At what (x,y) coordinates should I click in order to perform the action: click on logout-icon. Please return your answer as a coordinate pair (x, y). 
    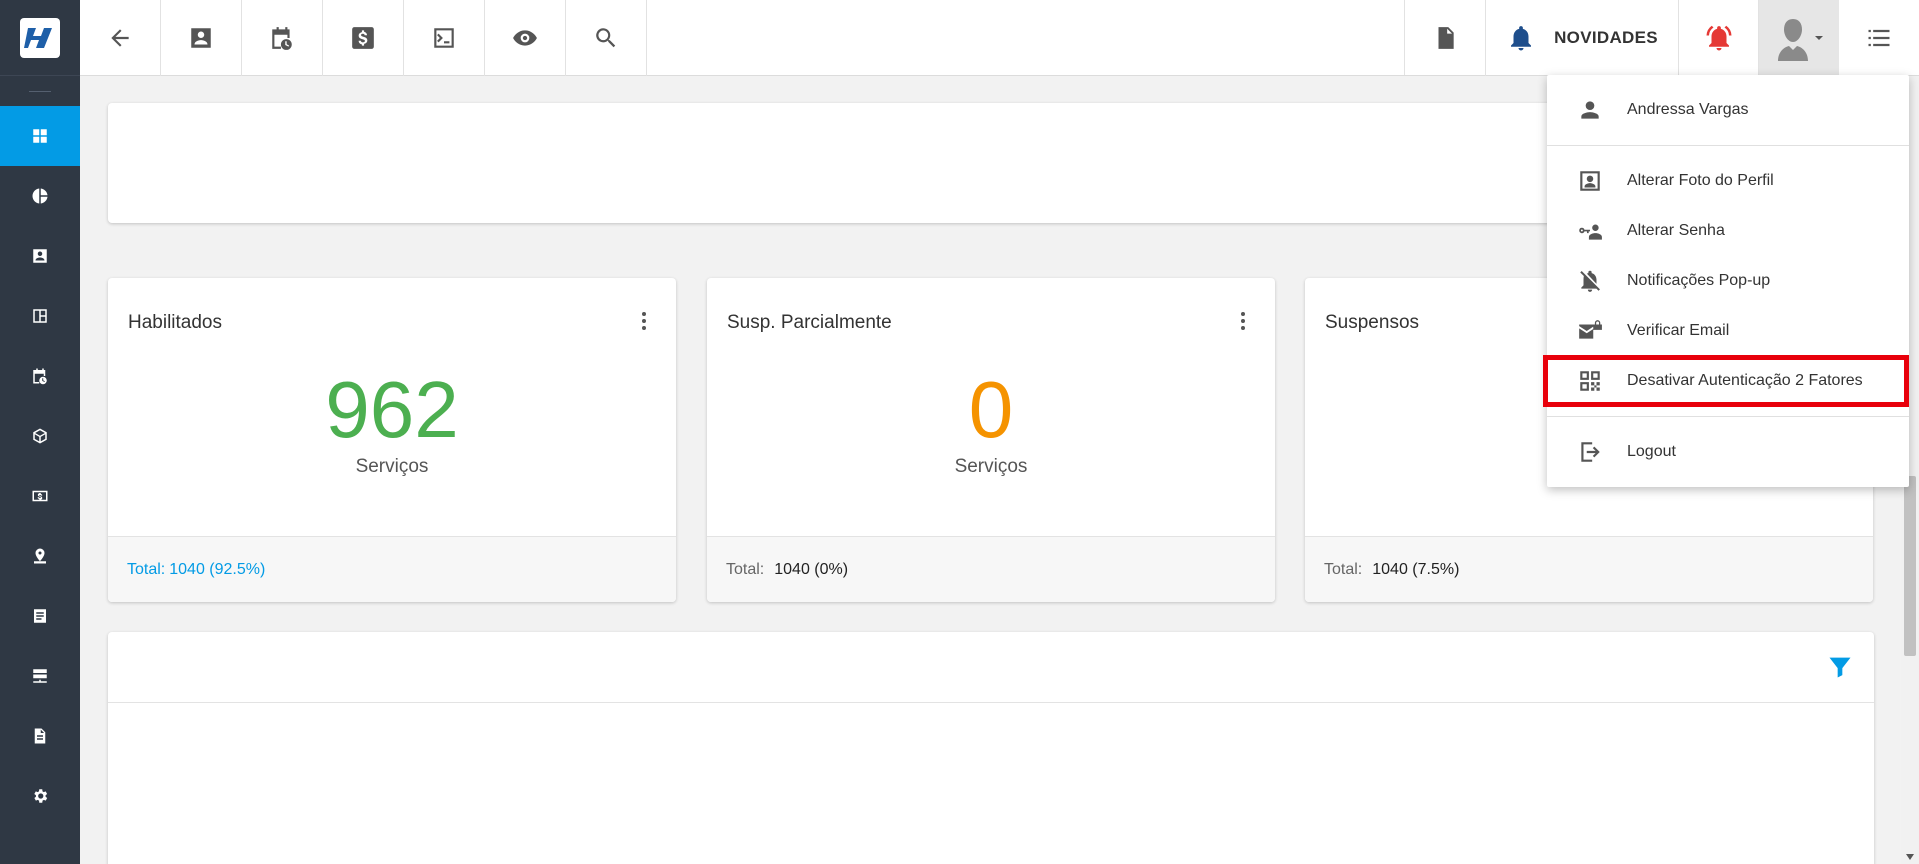
    Looking at the image, I should click on (1590, 452).